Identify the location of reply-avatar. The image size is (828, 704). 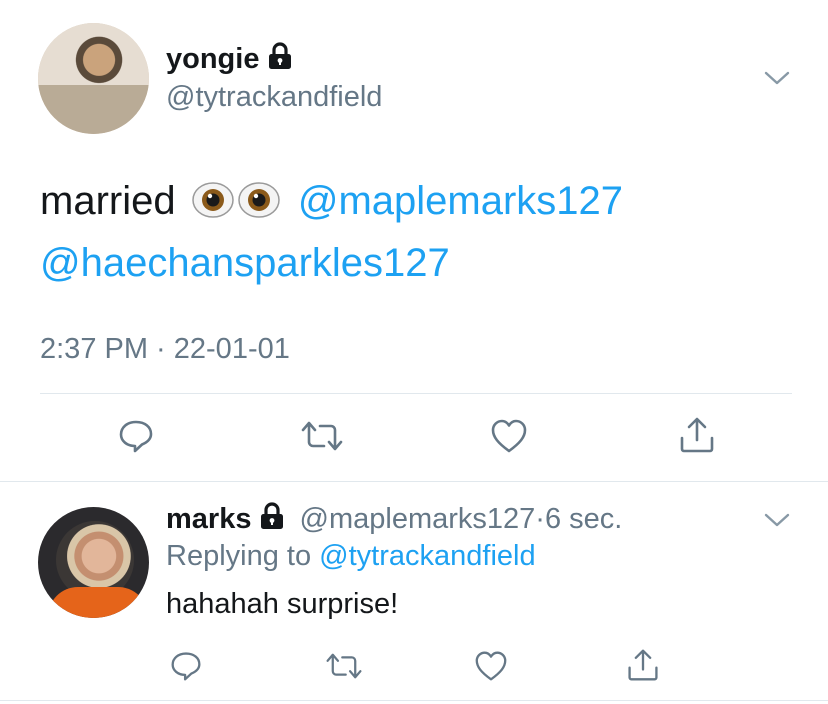
(93, 562).